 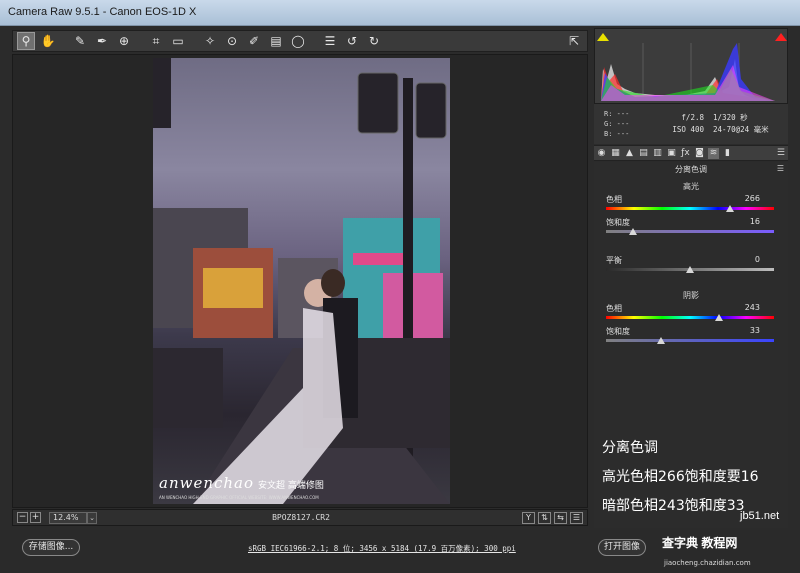 I want to click on status-bar: − + 12.4% ⌄ BPOZ8127.CR2 Y ⇅ ⇆ ☰, so click(x=300, y=517).